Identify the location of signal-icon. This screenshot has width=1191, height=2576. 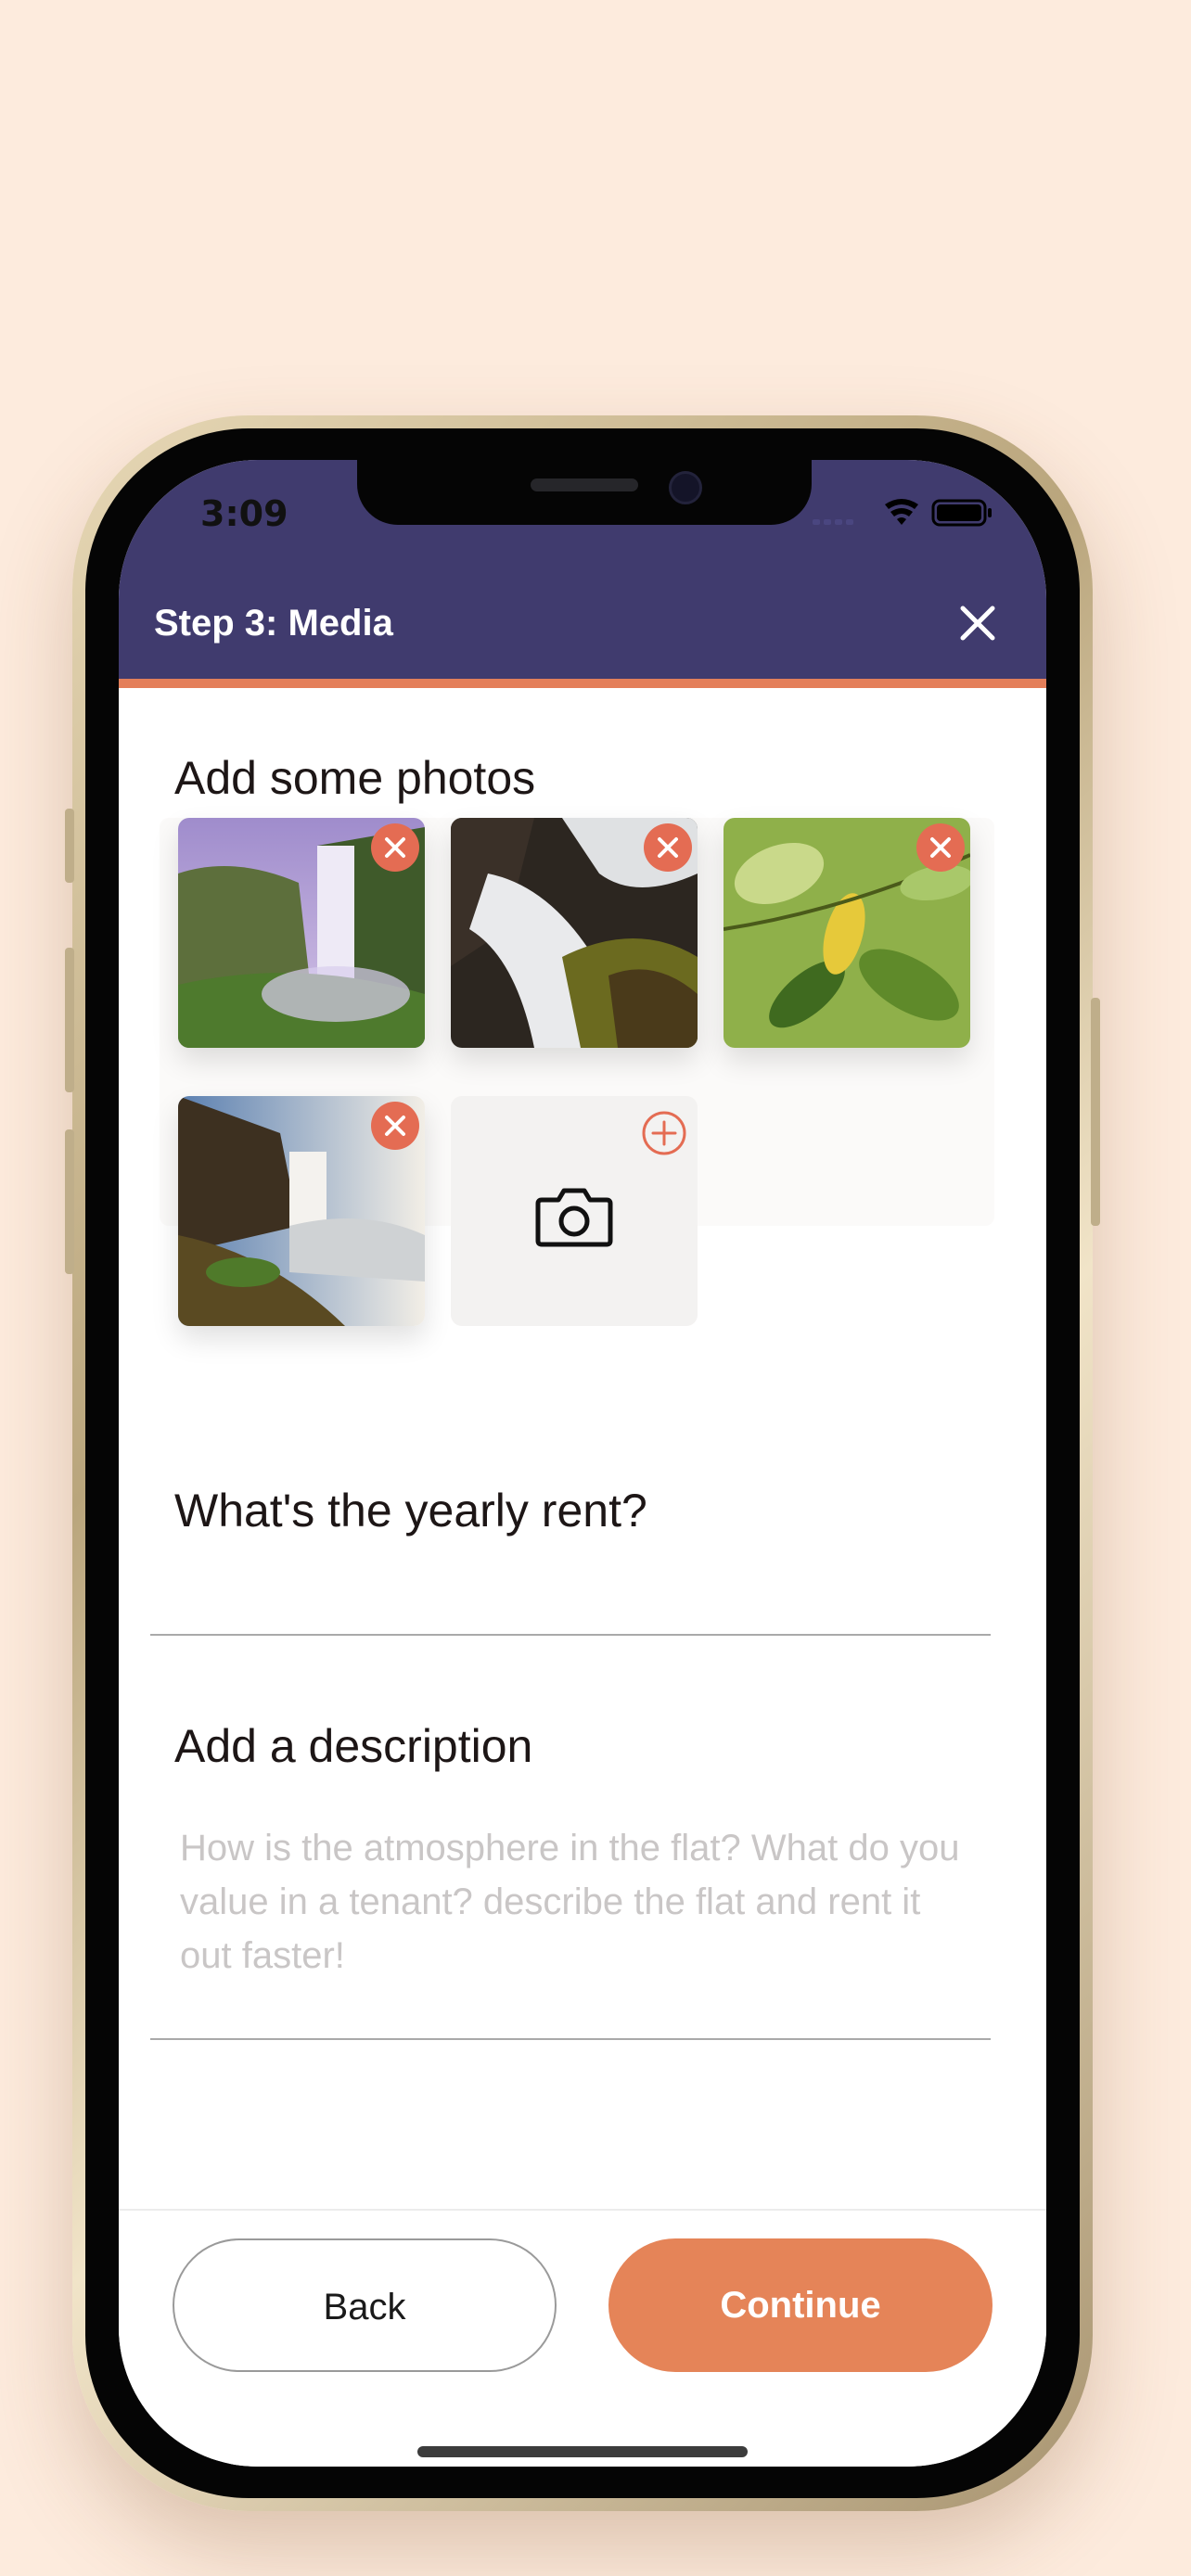
(833, 522).